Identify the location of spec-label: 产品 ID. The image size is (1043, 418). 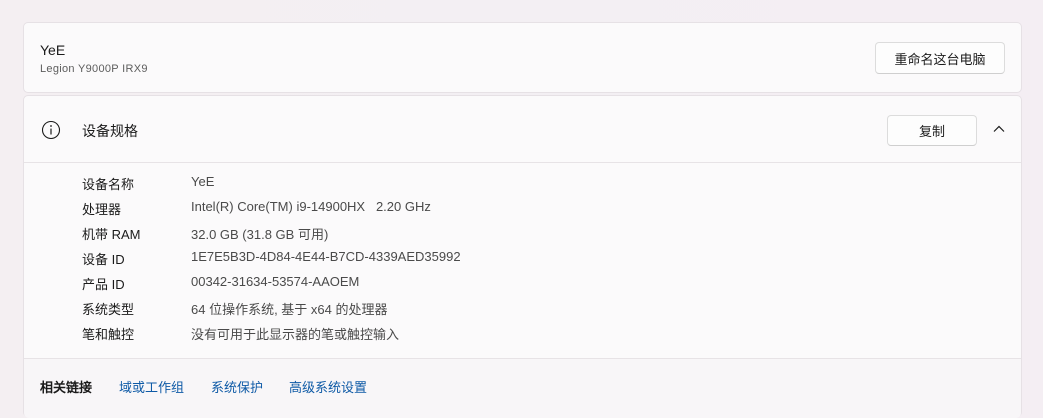
(103, 284).